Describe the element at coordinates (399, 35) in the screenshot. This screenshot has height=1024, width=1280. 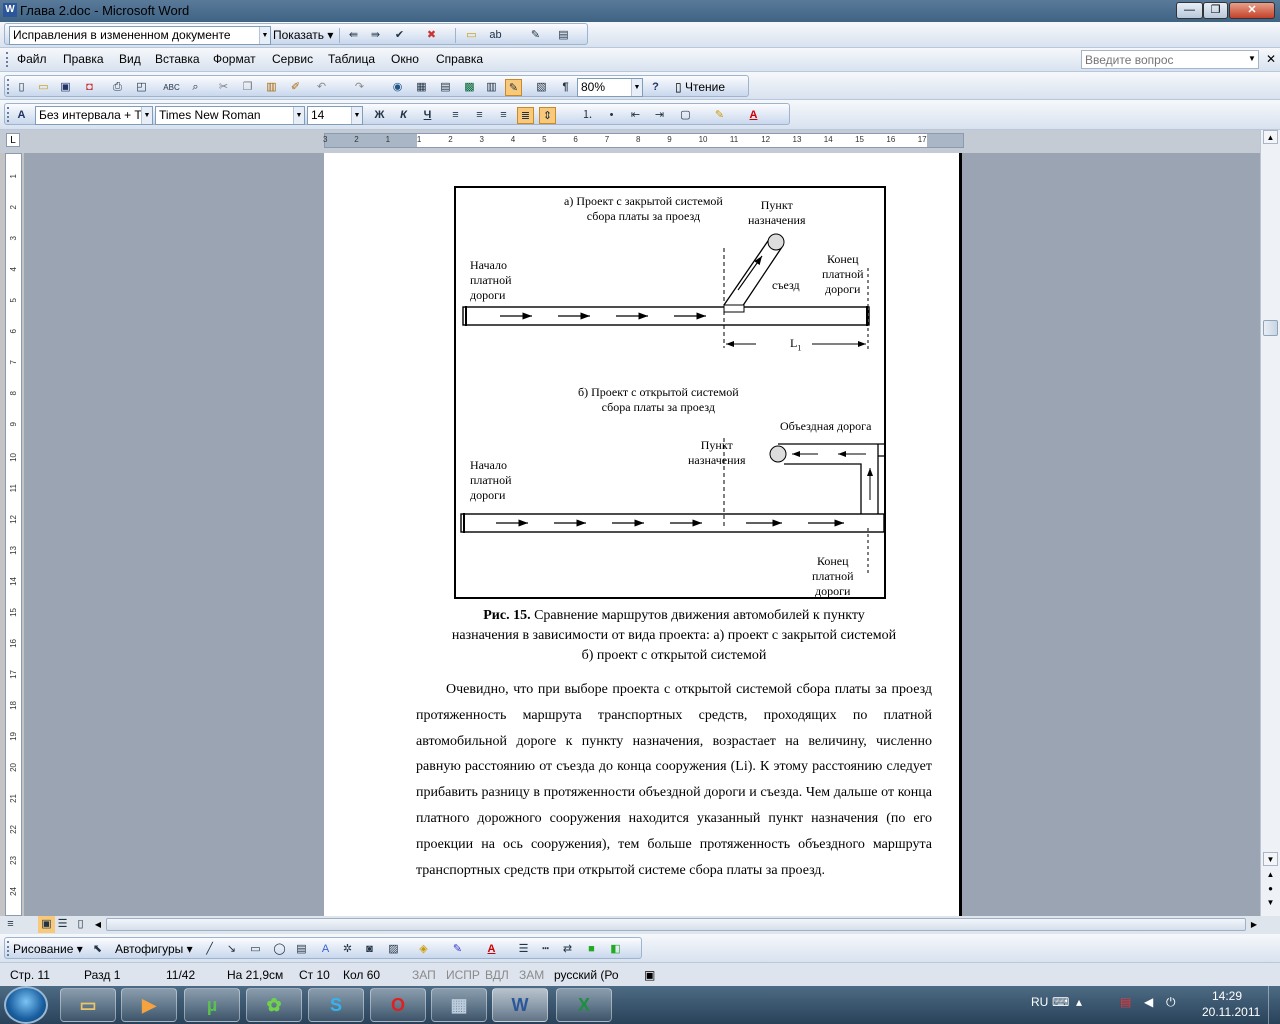
I see `accept-change-icon: ✔` at that location.